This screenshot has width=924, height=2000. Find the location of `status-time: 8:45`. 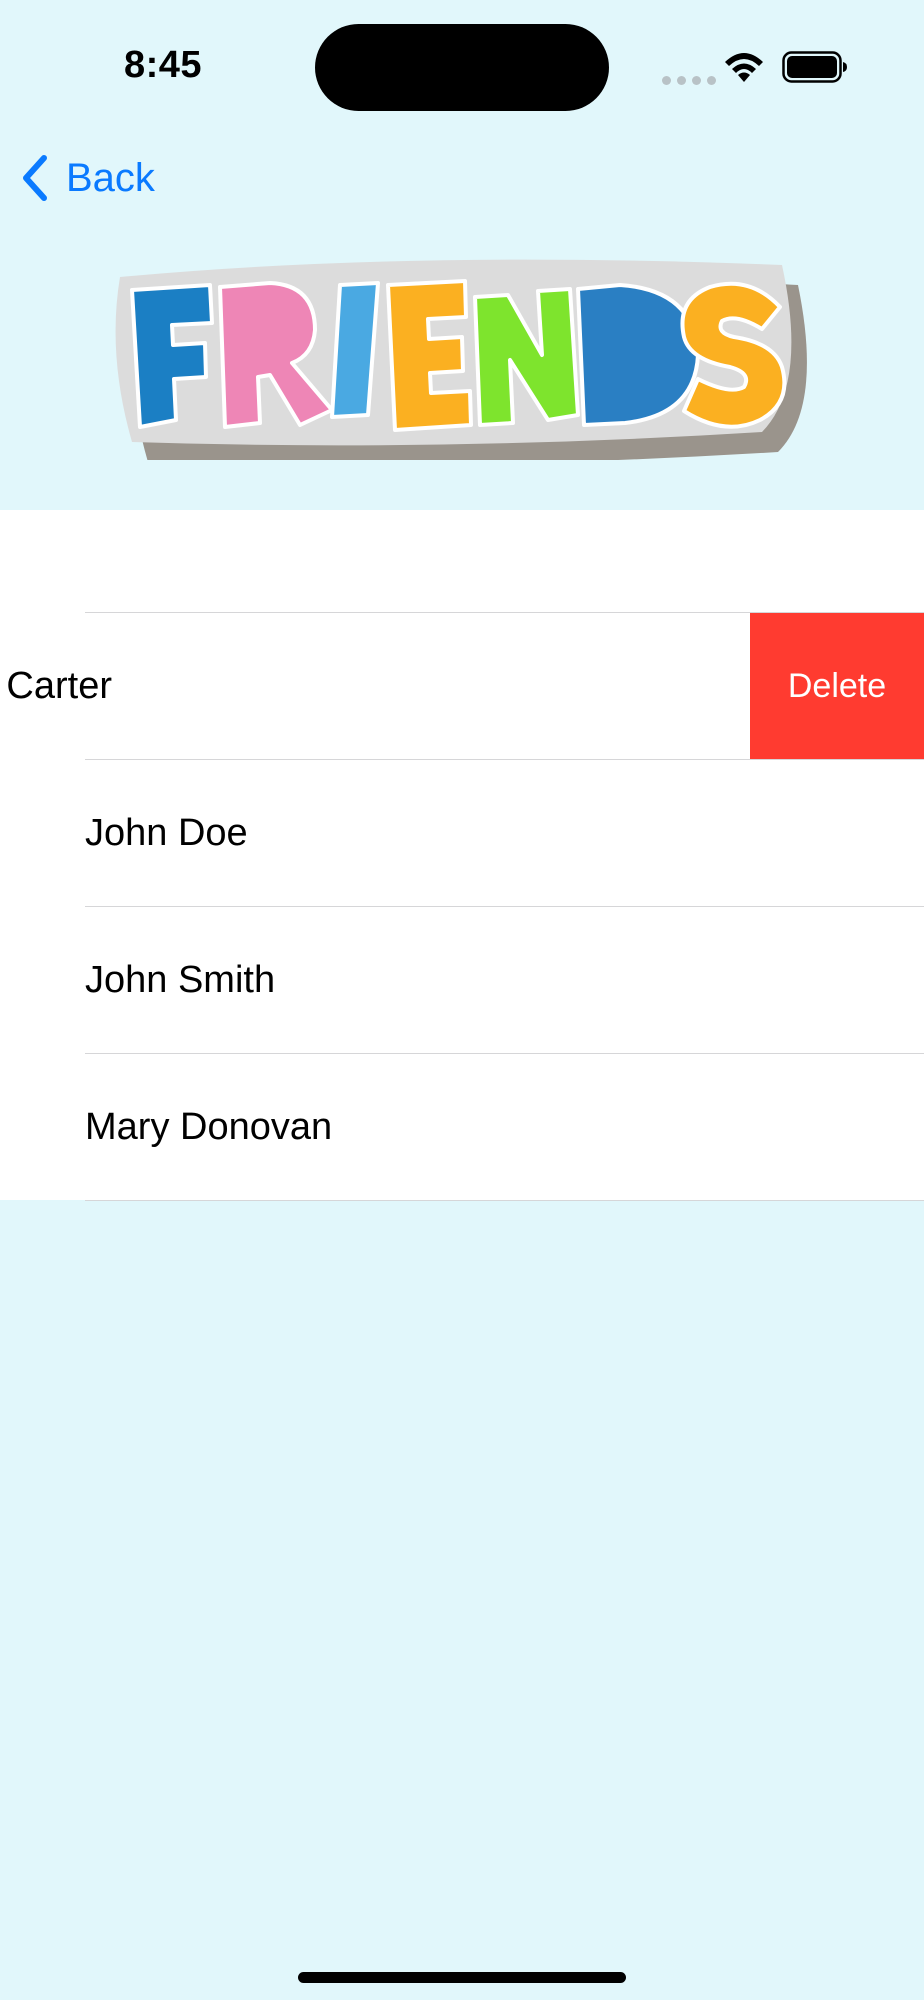

status-time: 8:45 is located at coordinates (163, 65).